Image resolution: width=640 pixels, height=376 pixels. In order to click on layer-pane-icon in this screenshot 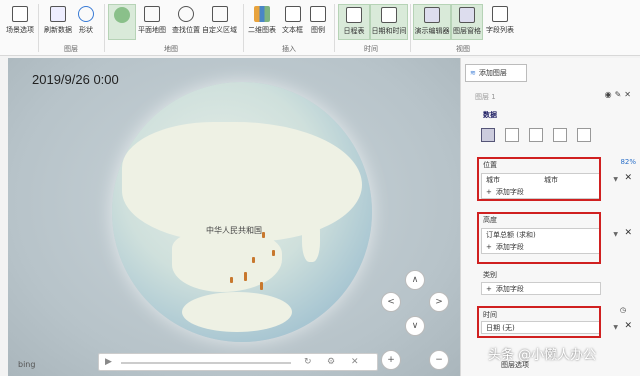, I will do `click(467, 15)`.